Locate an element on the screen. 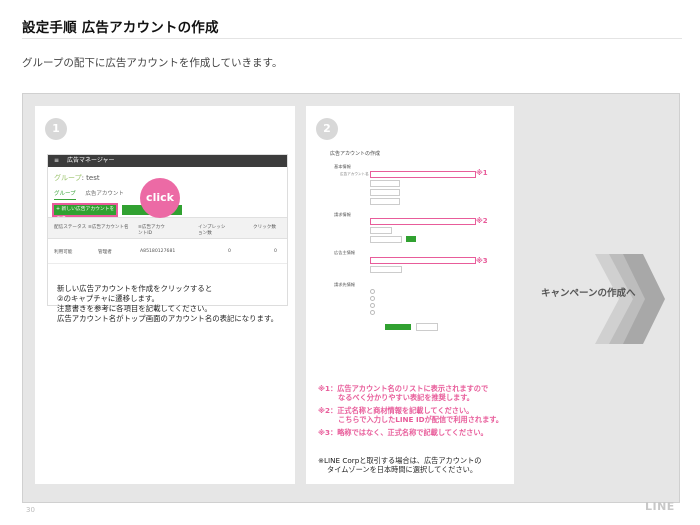 This screenshot has width=700, height=525. header-name: ≡広告アカウント名 is located at coordinates (108, 227).